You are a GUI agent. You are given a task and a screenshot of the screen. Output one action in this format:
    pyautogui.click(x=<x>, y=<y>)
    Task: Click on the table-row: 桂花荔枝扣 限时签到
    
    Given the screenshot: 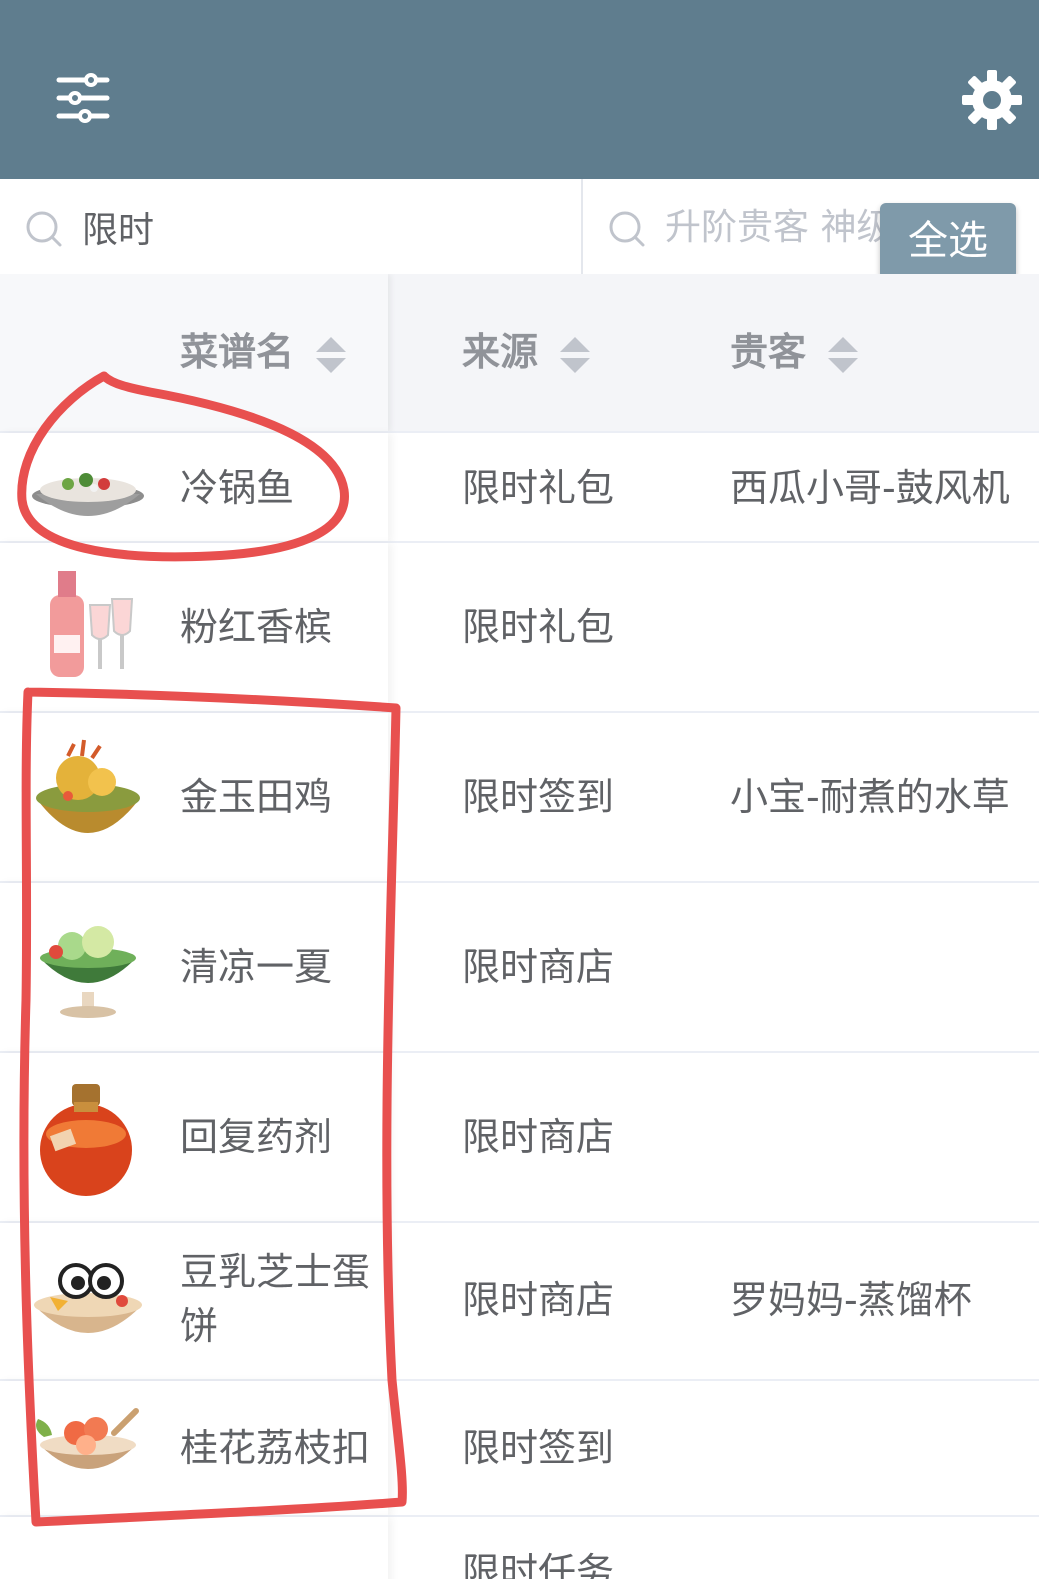 What is the action you would take?
    pyautogui.click(x=519, y=1448)
    